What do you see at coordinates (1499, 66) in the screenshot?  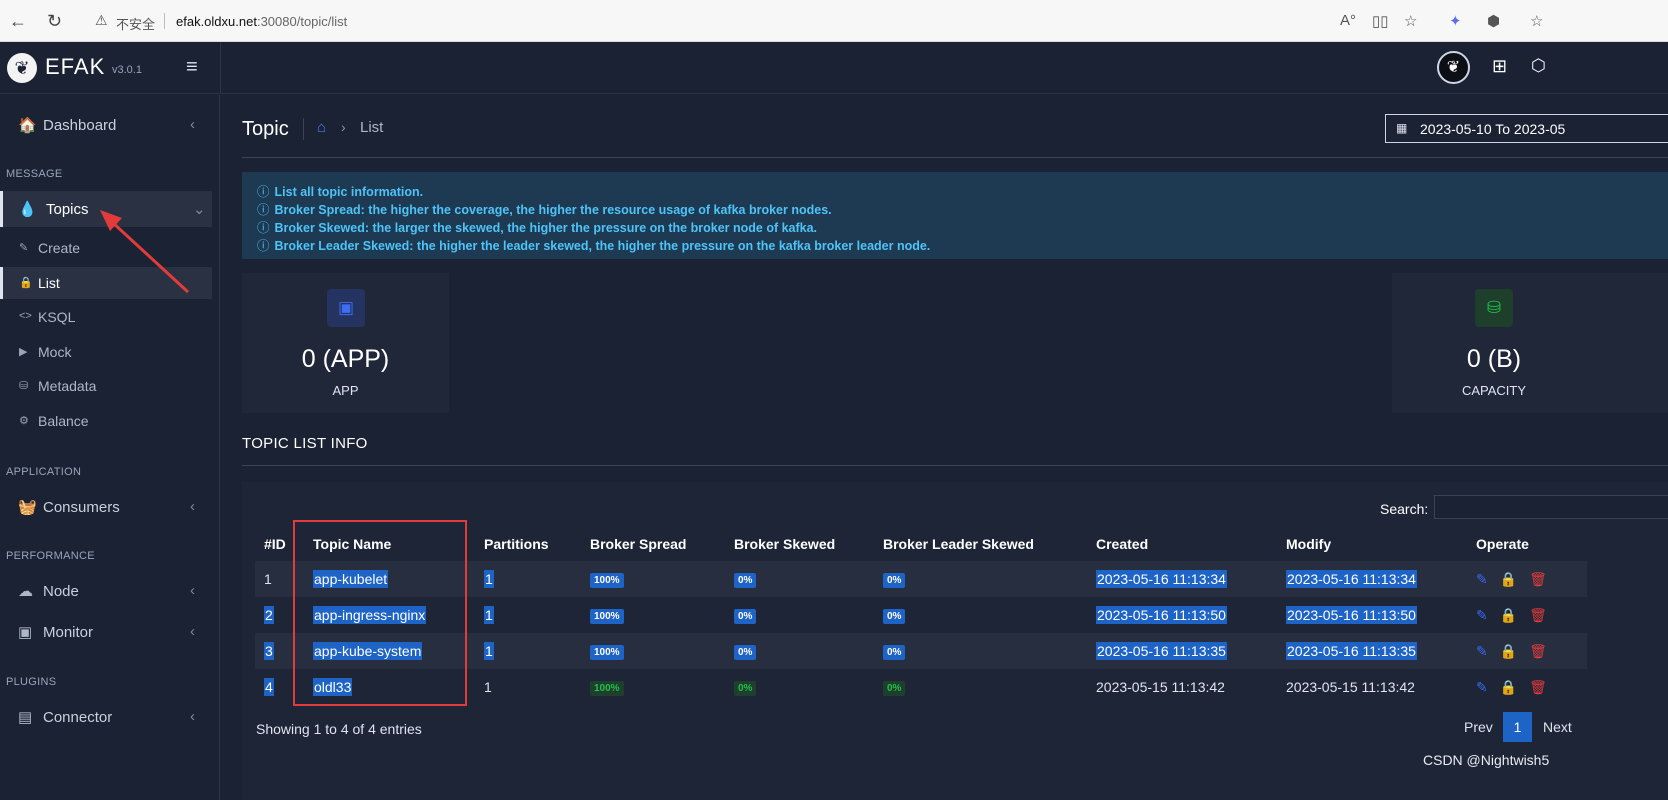 I see `apps-grid-icon: ⊞` at bounding box center [1499, 66].